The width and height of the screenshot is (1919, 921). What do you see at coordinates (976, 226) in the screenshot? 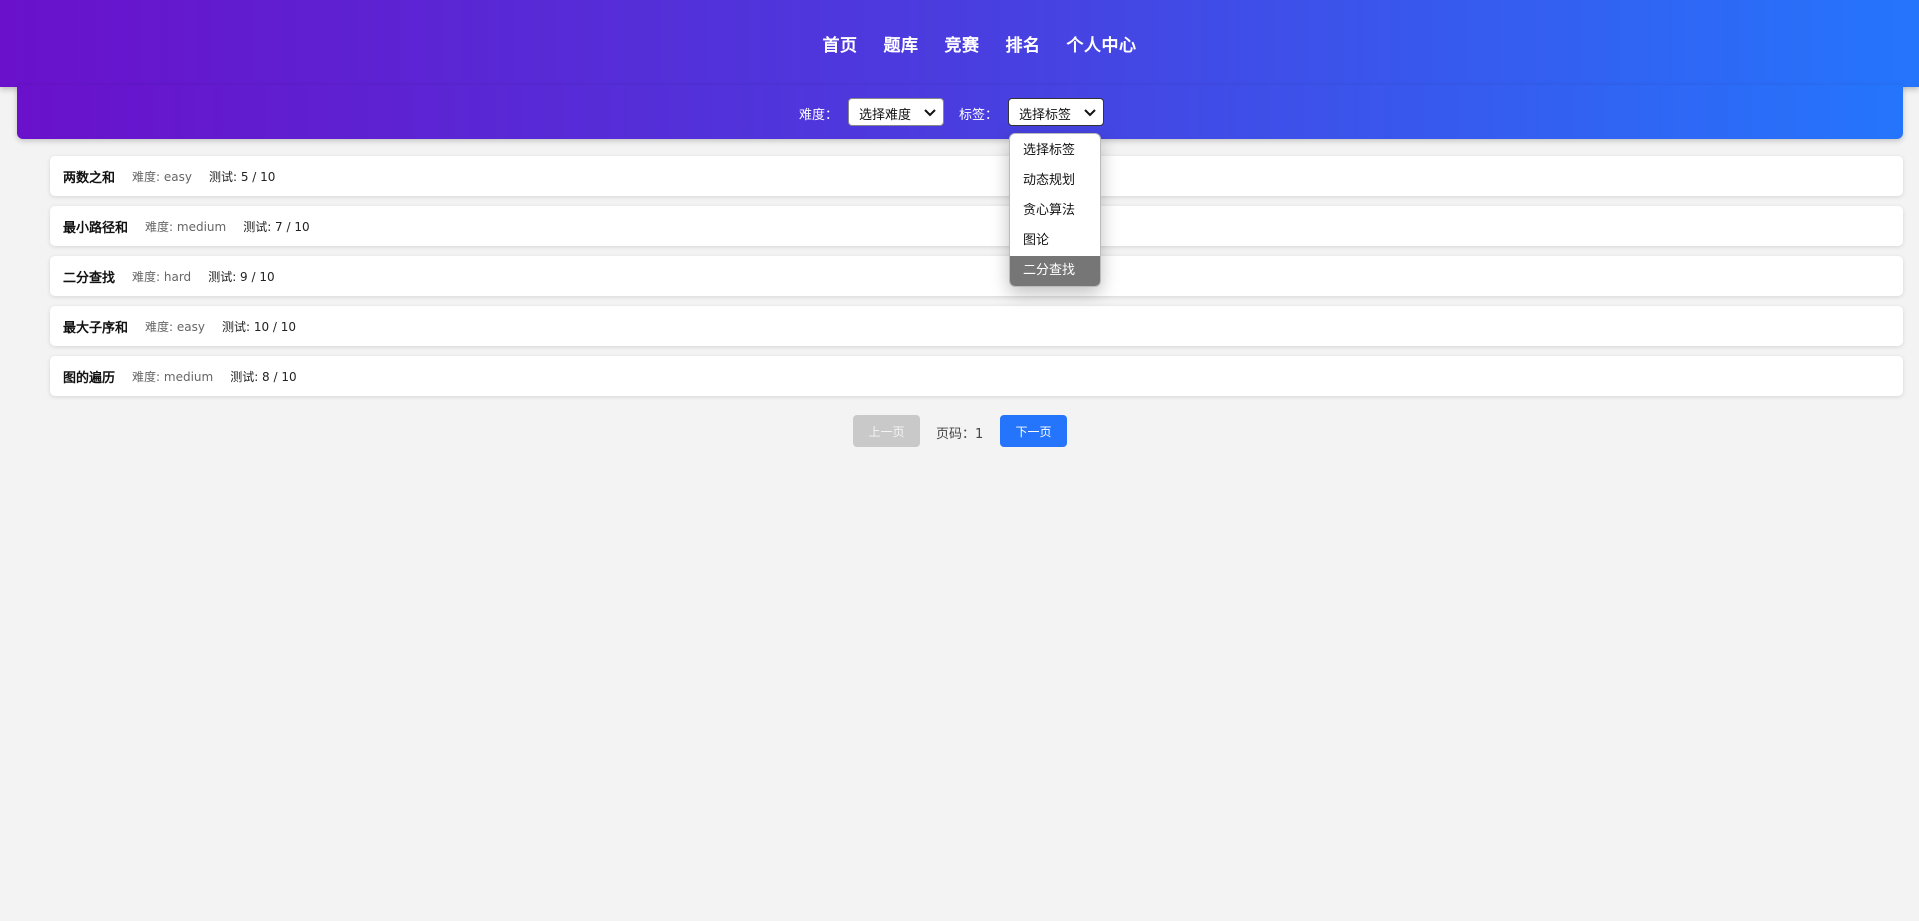
I see `problem-item: 最小路径和 难度: medium 测试: 7 / 10` at bounding box center [976, 226].